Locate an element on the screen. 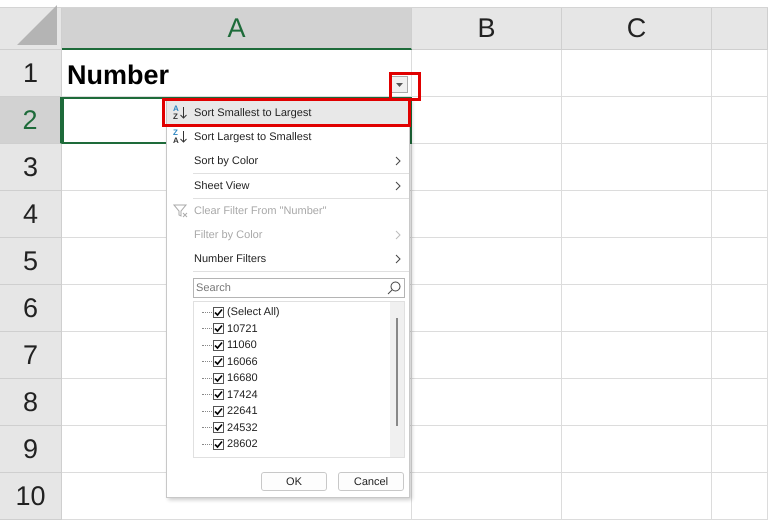 Image resolution: width=768 pixels, height=521 pixels. value-label: 10721 is located at coordinates (242, 328).